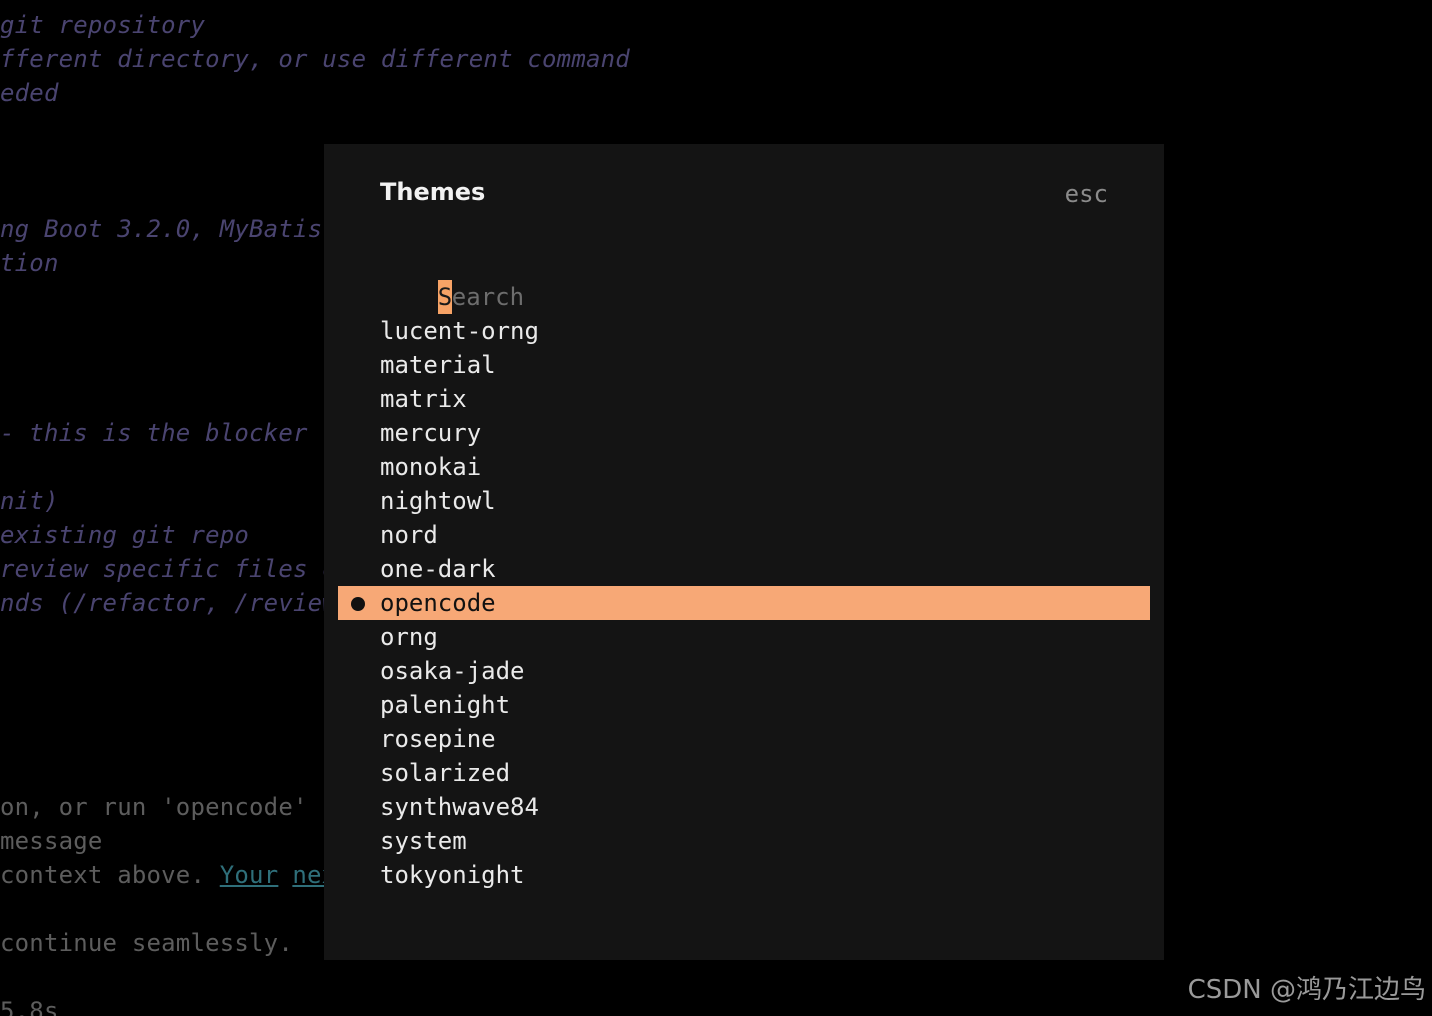 This screenshot has height=1016, width=1432. I want to click on theme-item: synthwave84, so click(744, 807).